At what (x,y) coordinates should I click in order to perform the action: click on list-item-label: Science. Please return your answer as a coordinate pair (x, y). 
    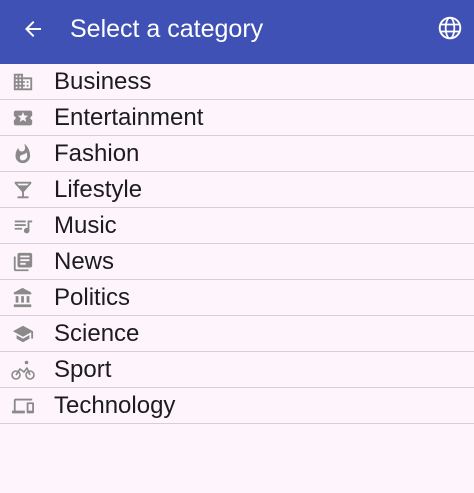
    Looking at the image, I should click on (97, 333).